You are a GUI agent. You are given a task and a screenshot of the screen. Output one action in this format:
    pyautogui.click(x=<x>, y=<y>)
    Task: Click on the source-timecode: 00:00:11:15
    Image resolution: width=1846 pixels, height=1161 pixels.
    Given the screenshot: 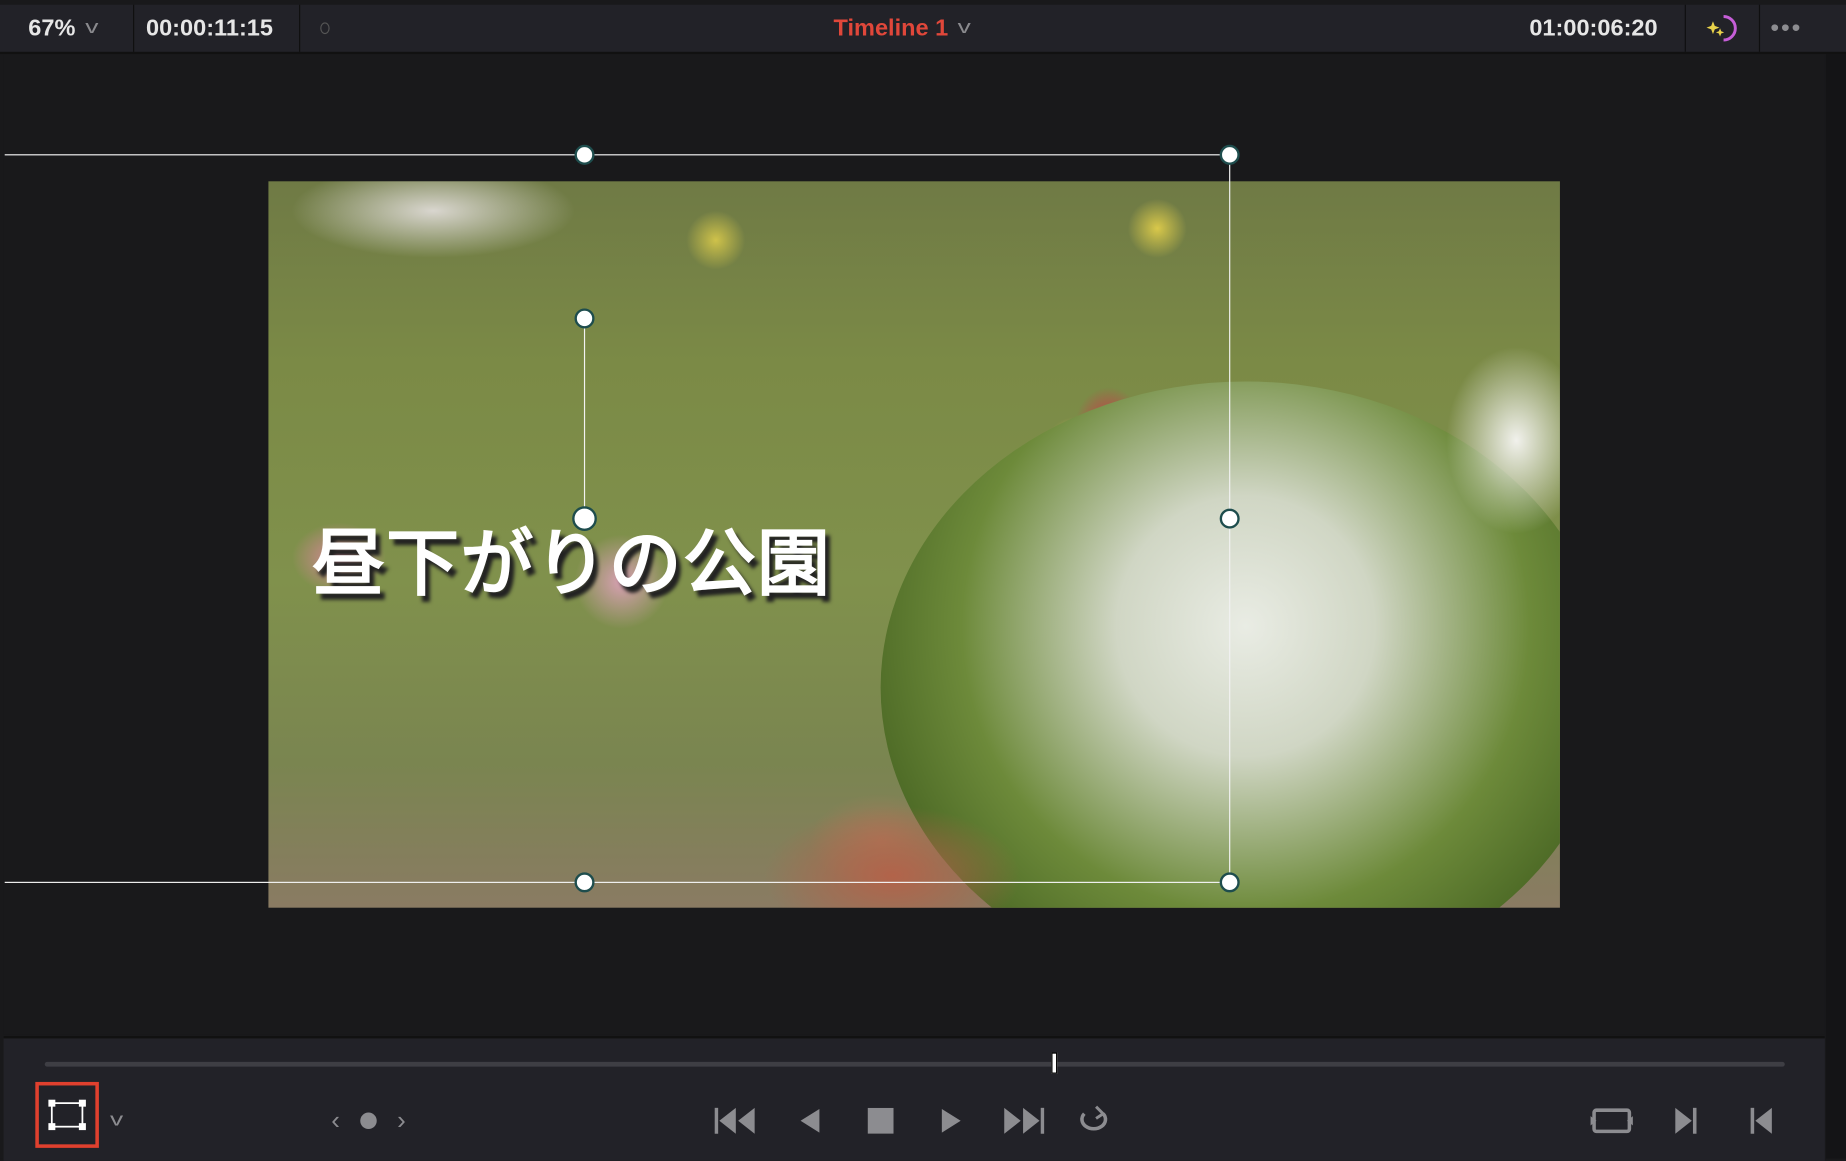 What is the action you would take?
    pyautogui.click(x=209, y=27)
    